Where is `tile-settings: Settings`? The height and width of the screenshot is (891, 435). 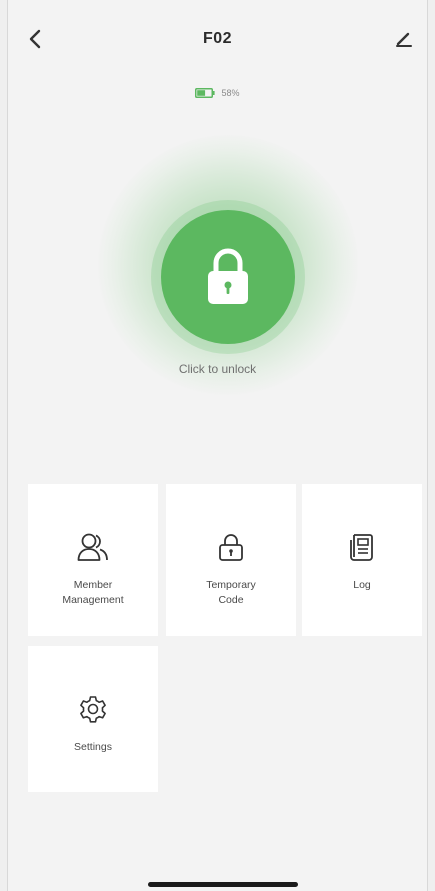
tile-settings: Settings is located at coordinates (93, 719).